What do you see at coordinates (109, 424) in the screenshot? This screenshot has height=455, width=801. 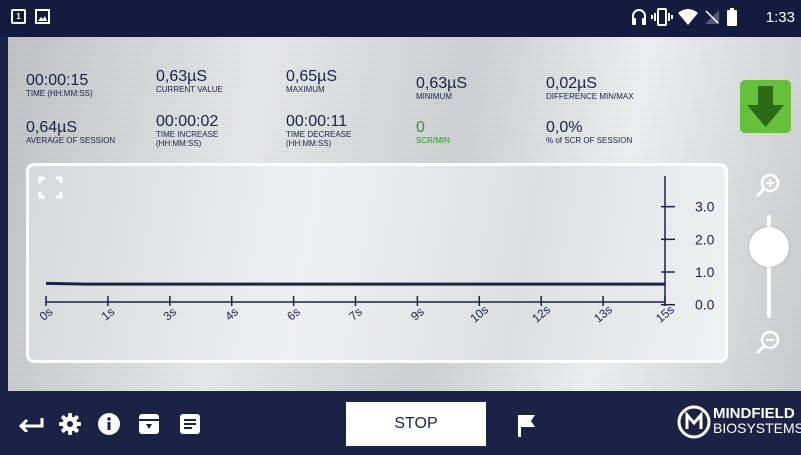 I see `info-icon` at bounding box center [109, 424].